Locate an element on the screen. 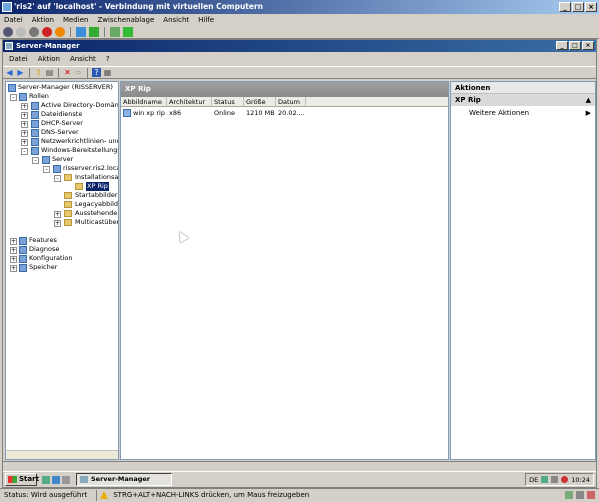 The image size is (599, 502). tree-node-file-services: Dateidienste is located at coordinates (61, 114).